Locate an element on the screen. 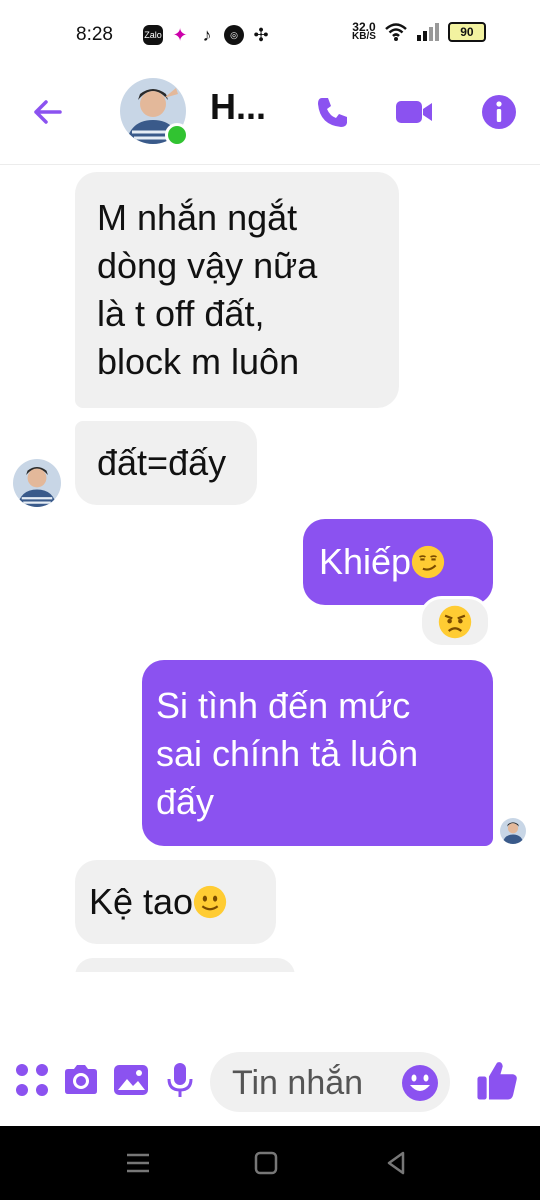  info-icon is located at coordinates (499, 112).